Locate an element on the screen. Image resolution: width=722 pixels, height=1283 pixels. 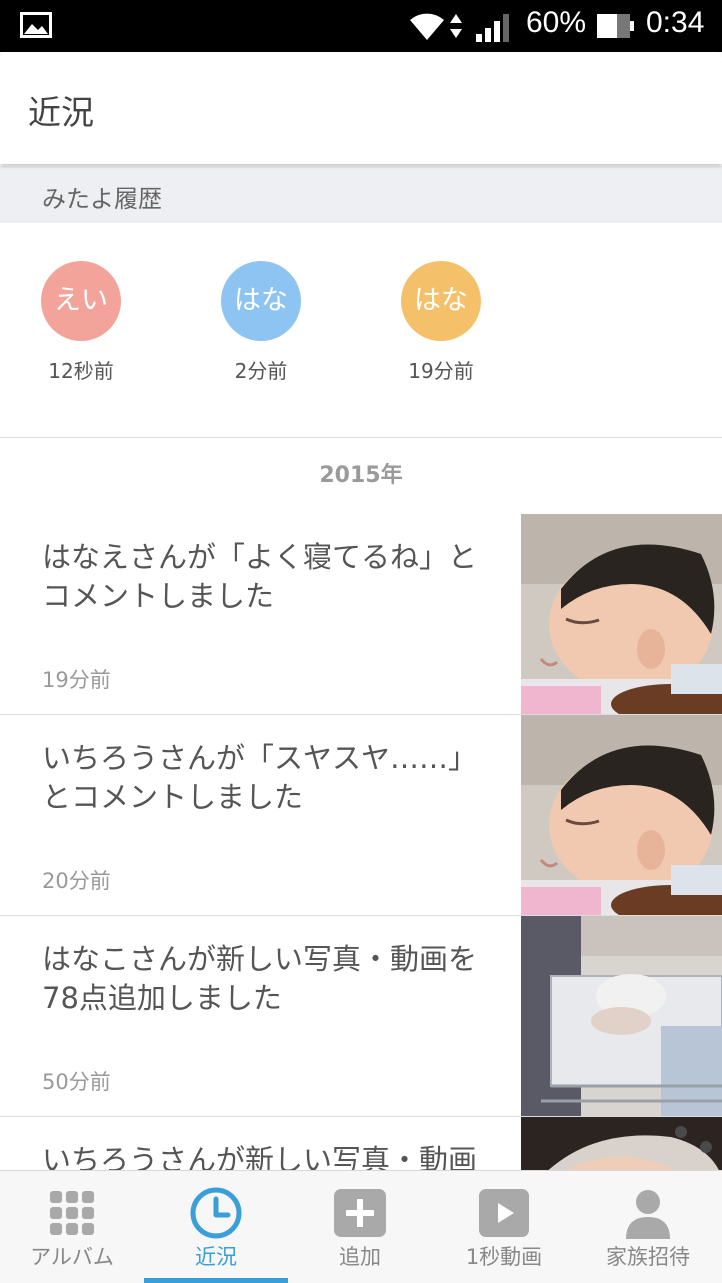
clock-icon is located at coordinates (216, 1213).